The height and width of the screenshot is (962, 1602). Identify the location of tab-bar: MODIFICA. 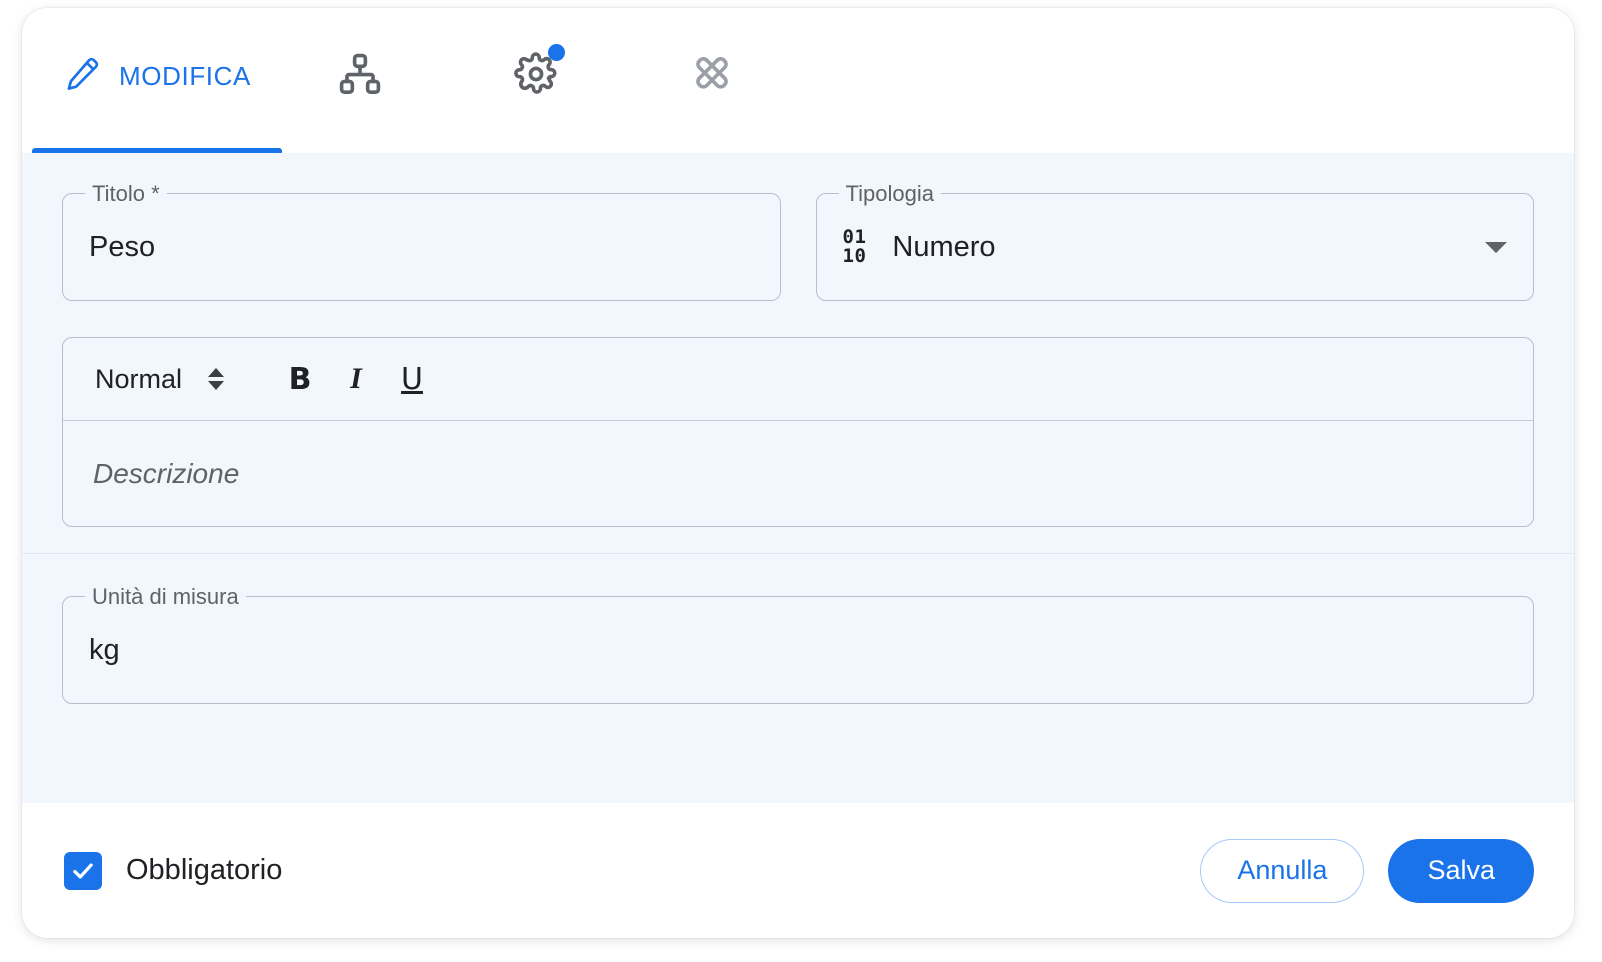
(798, 80).